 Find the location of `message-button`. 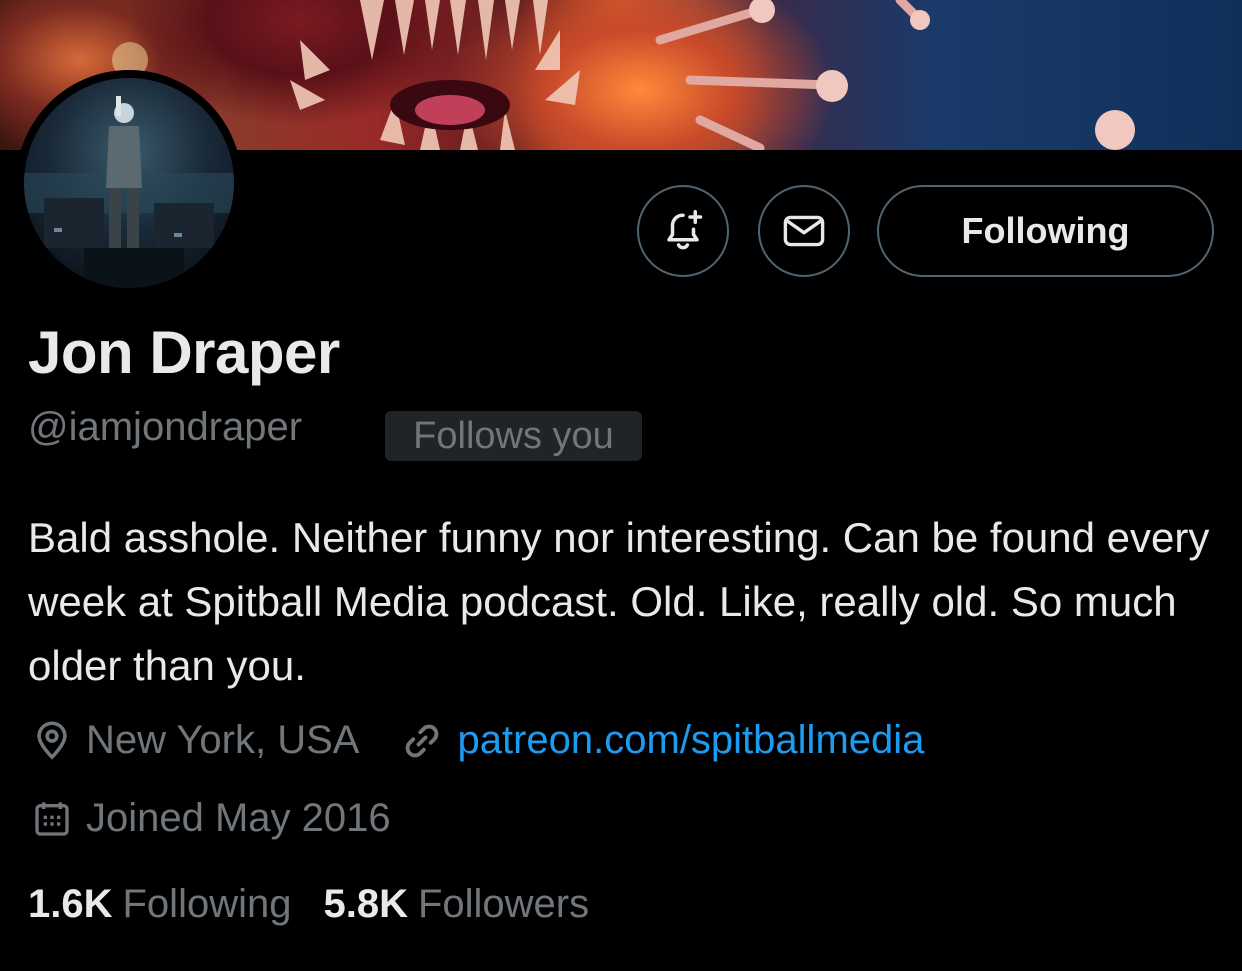

message-button is located at coordinates (804, 231).